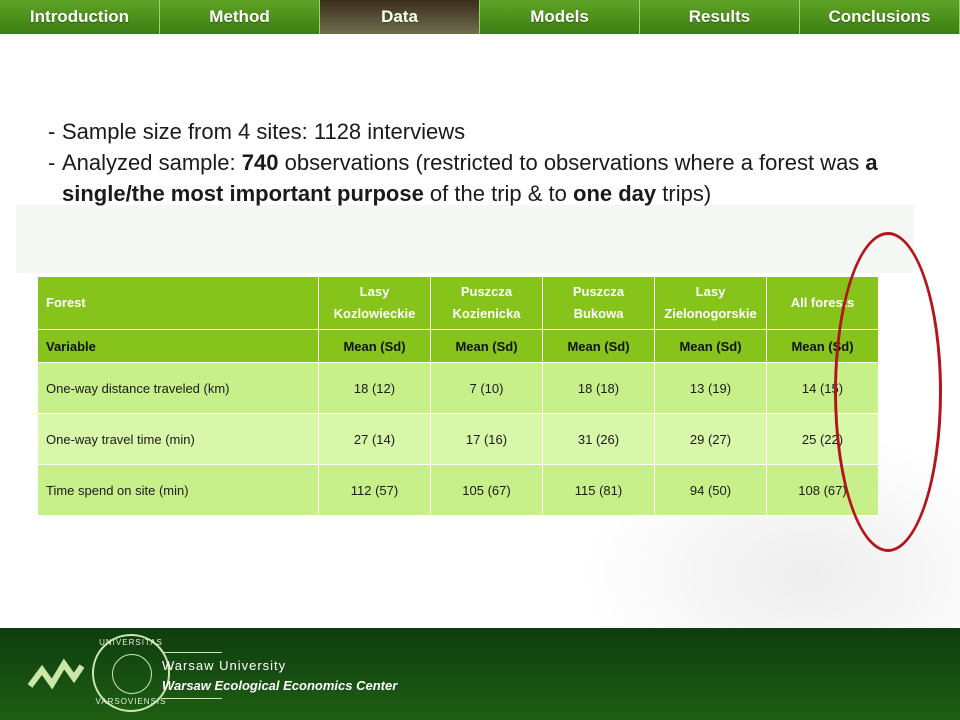 The image size is (960, 720). I want to click on tab-method: Method, so click(240, 17).